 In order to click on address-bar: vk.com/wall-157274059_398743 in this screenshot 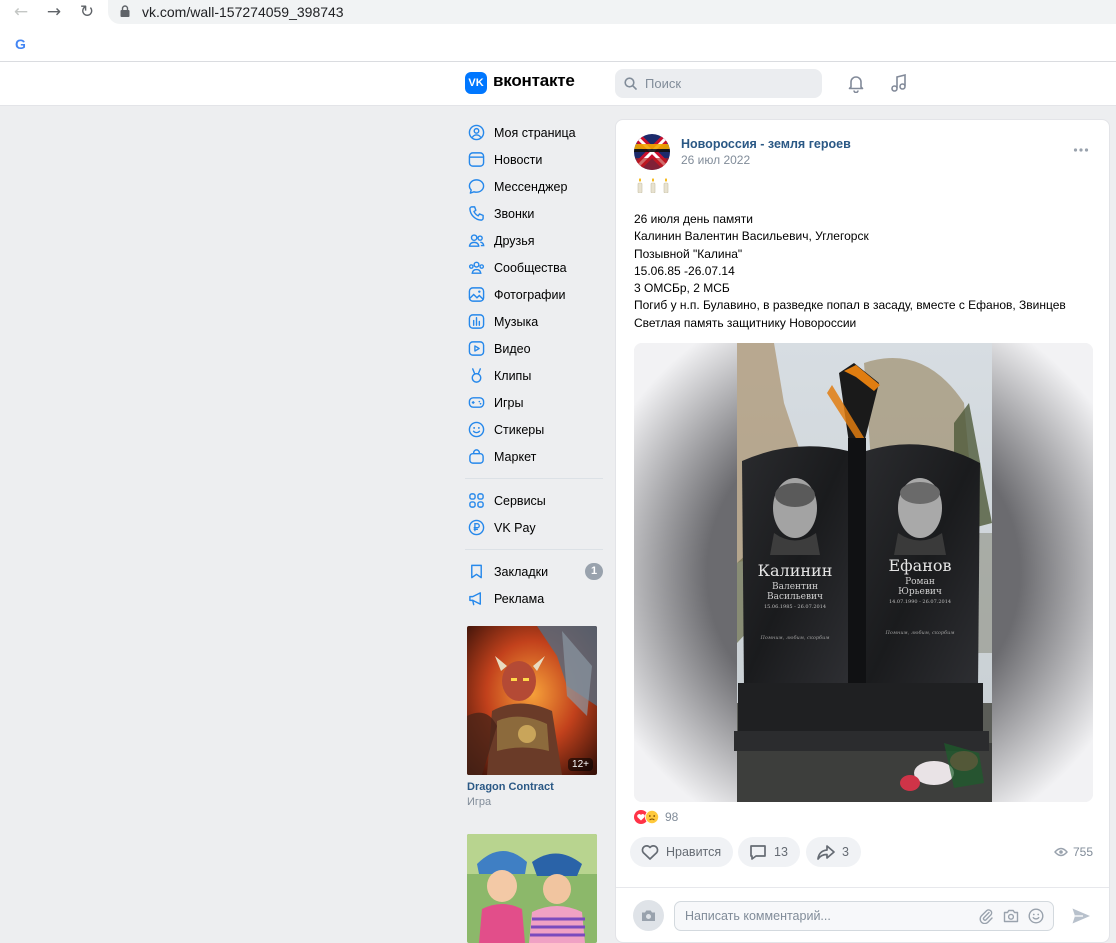, I will do `click(612, 12)`.